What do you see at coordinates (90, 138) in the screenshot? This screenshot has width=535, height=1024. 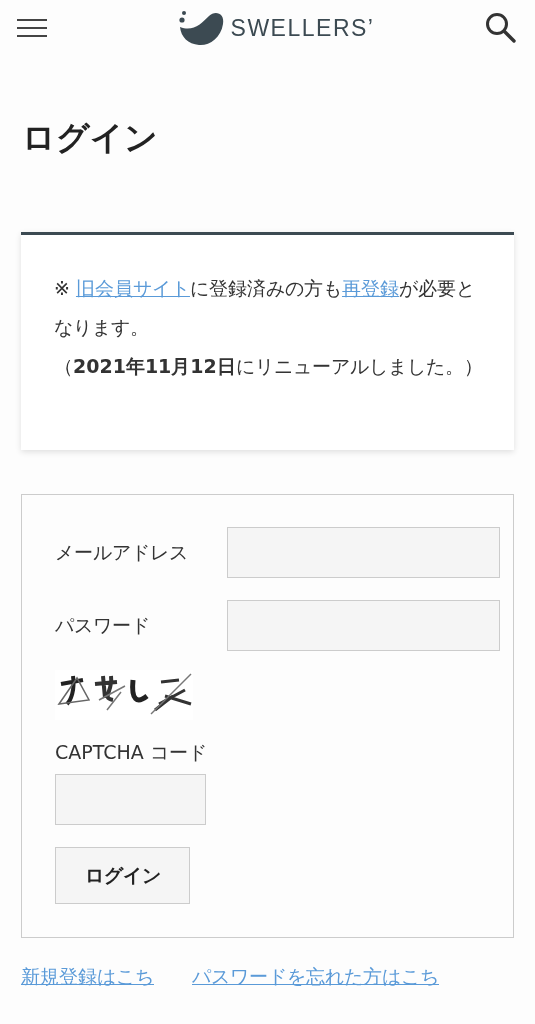 I see `page-title: ログイン` at bounding box center [90, 138].